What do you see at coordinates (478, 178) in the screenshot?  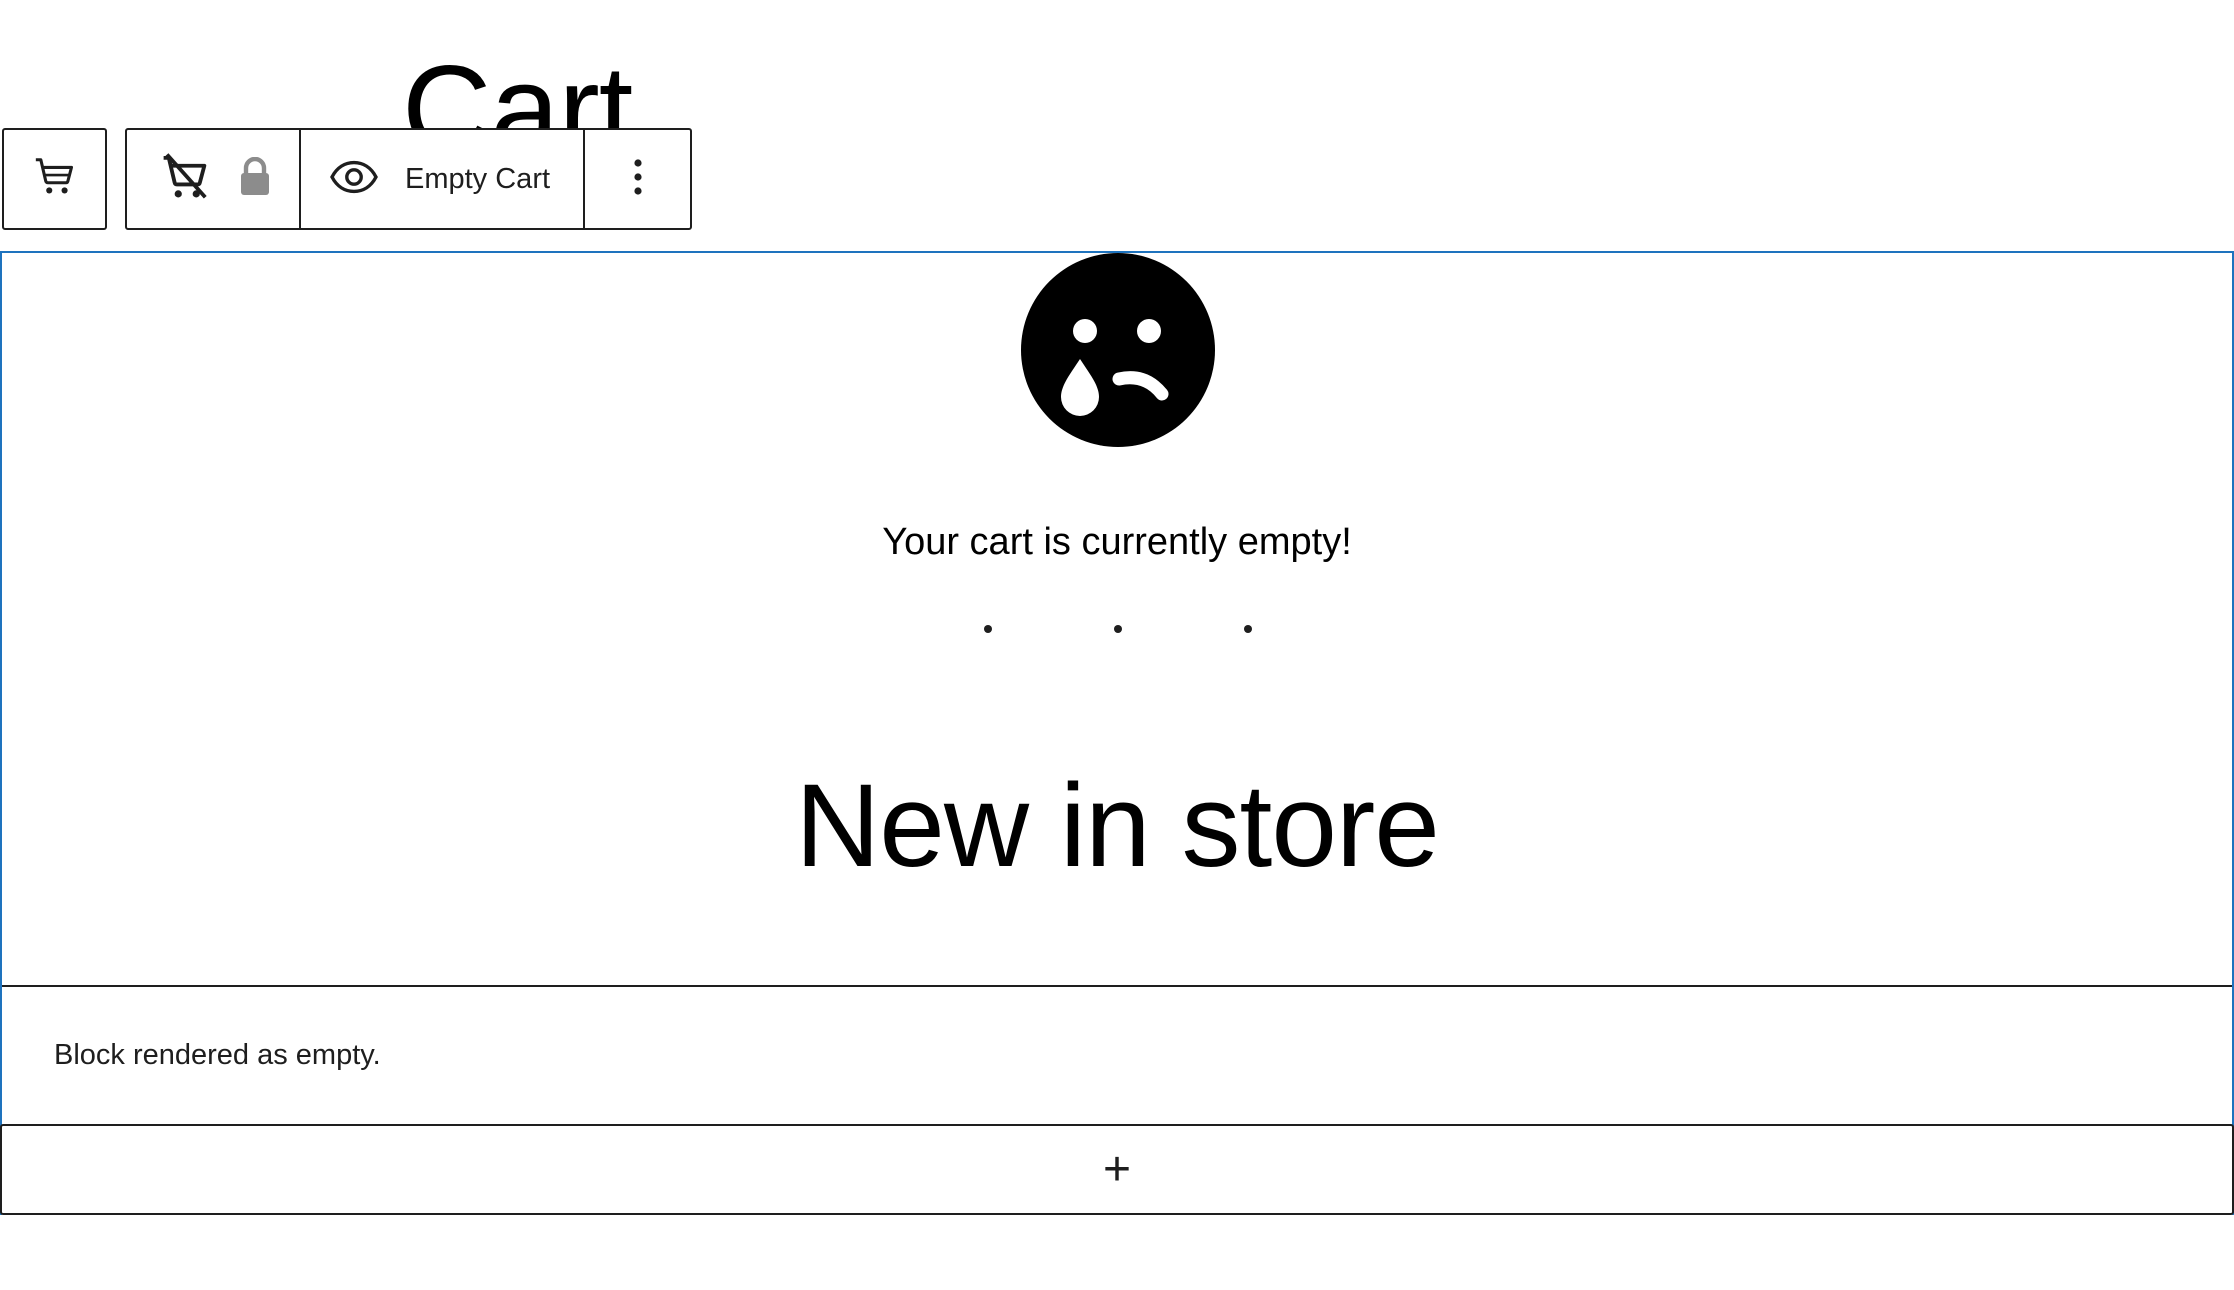 I see `view-label: Empty Cart` at bounding box center [478, 178].